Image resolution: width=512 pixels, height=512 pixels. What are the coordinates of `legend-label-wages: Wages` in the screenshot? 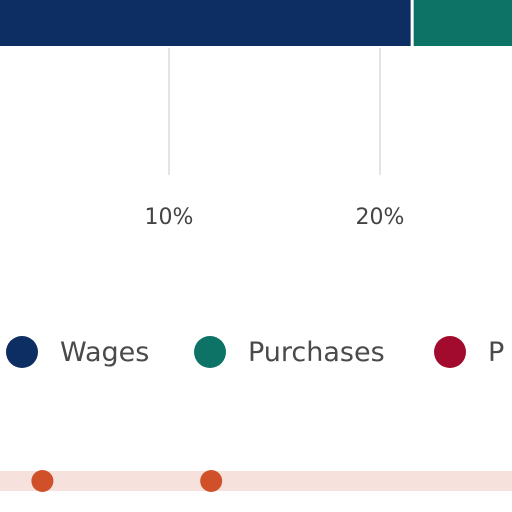 It's located at (105, 352).